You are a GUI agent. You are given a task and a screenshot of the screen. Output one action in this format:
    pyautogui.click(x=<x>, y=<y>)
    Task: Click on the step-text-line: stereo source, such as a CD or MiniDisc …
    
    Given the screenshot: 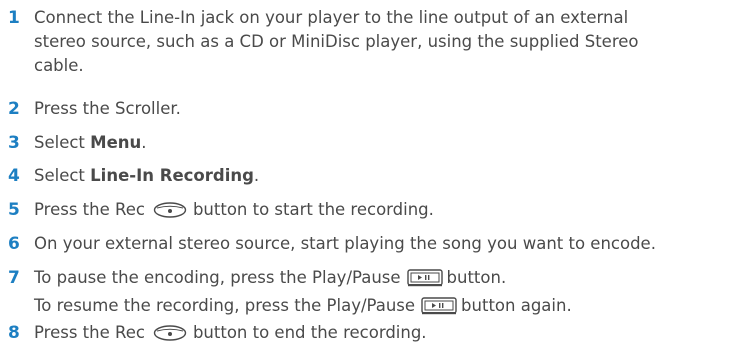 What is the action you would take?
    pyautogui.click(x=336, y=41)
    